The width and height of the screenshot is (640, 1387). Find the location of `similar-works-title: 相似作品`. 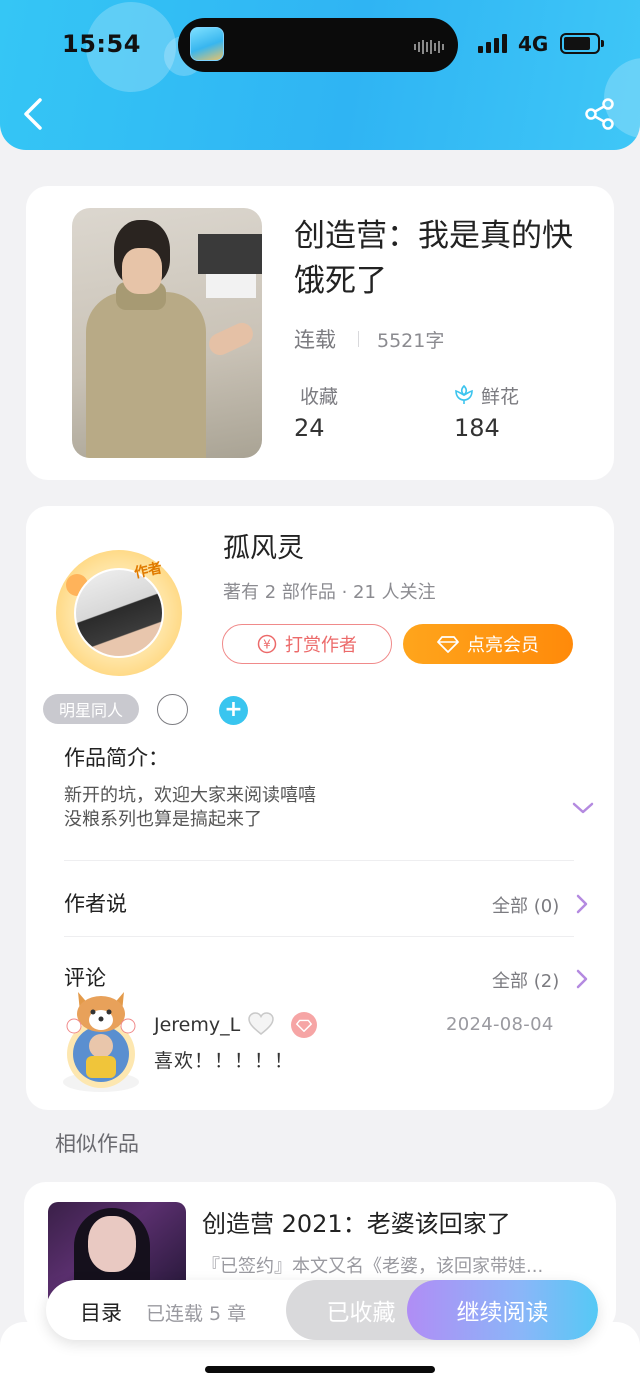

similar-works-title: 相似作品 is located at coordinates (97, 1144).